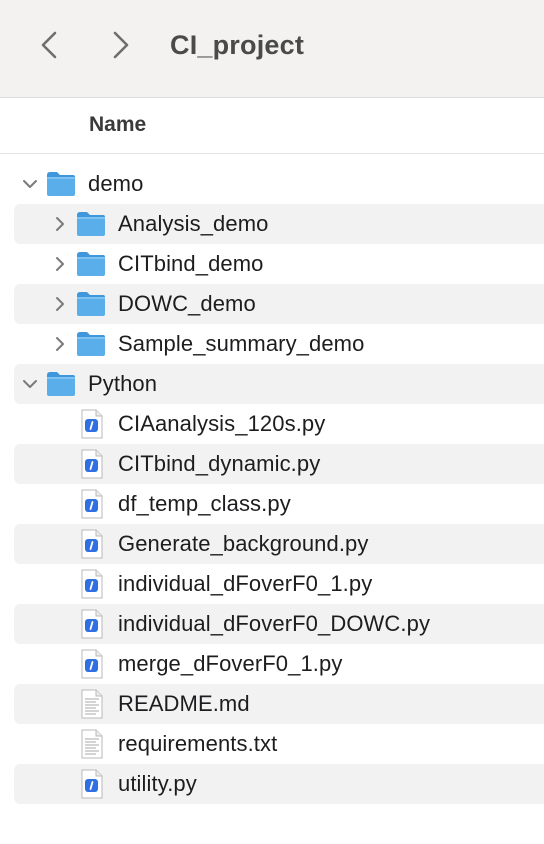 This screenshot has height=844, width=544. I want to click on item-name: utility.py, so click(157, 783).